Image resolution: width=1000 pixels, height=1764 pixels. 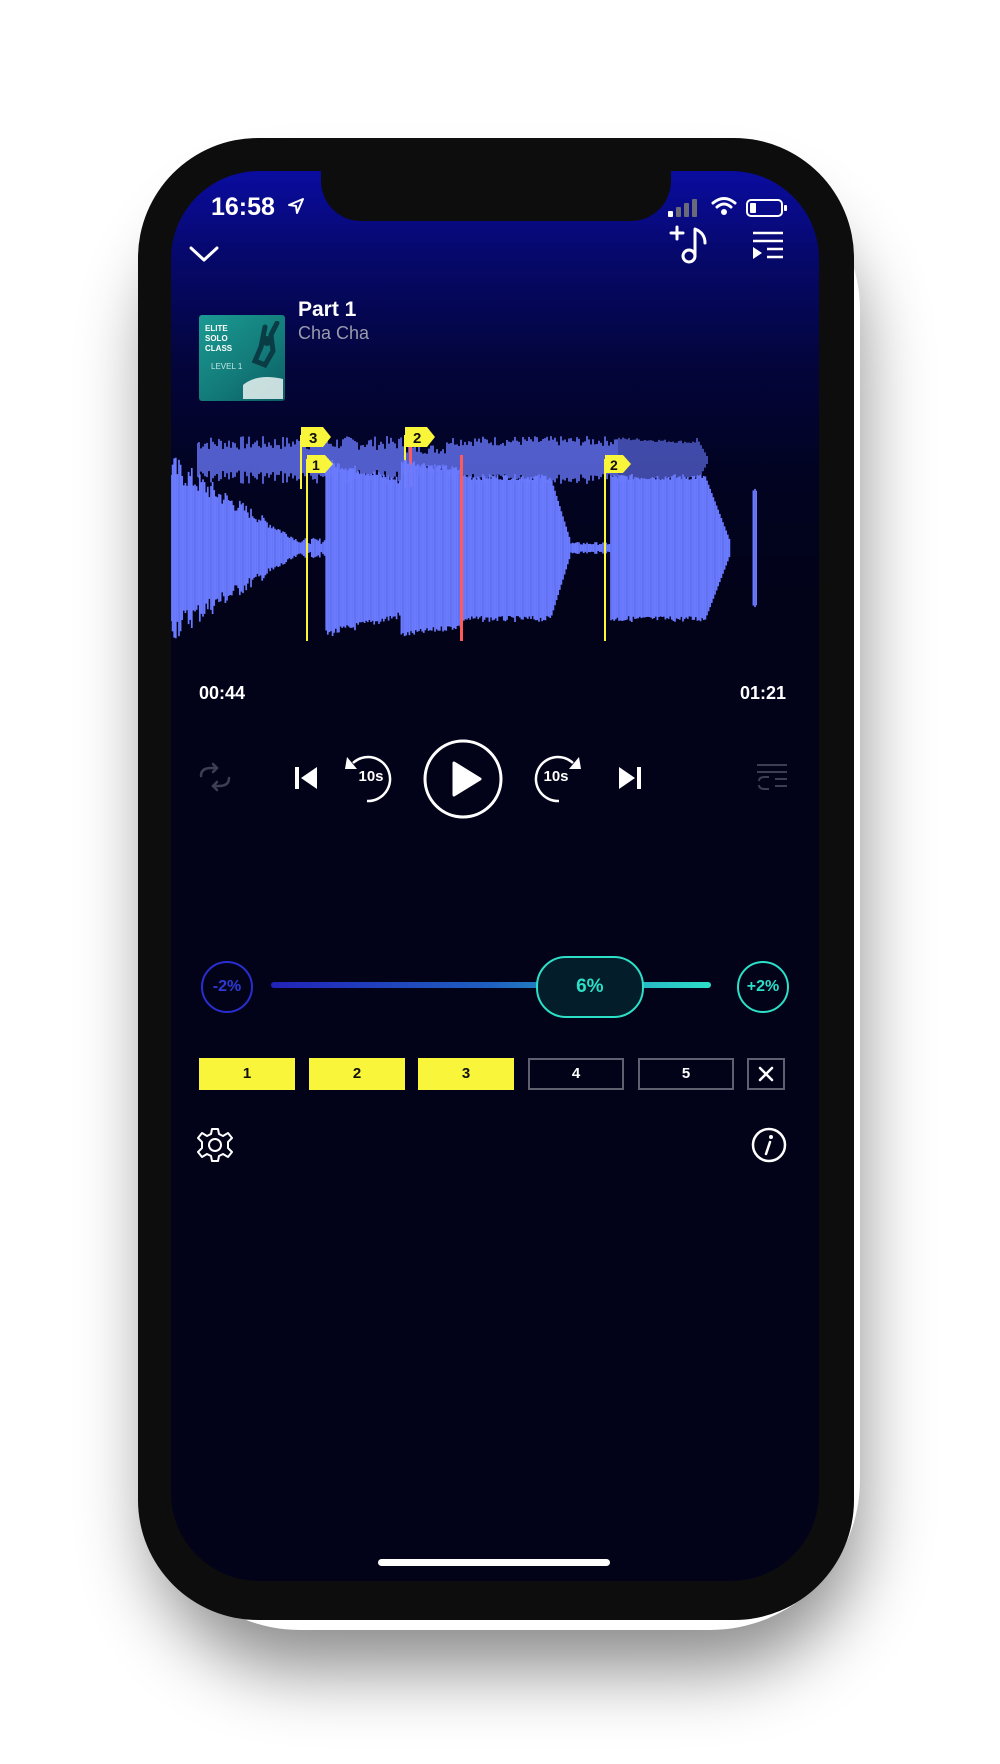 I want to click on chevron-down-icon, so click(x=204, y=253).